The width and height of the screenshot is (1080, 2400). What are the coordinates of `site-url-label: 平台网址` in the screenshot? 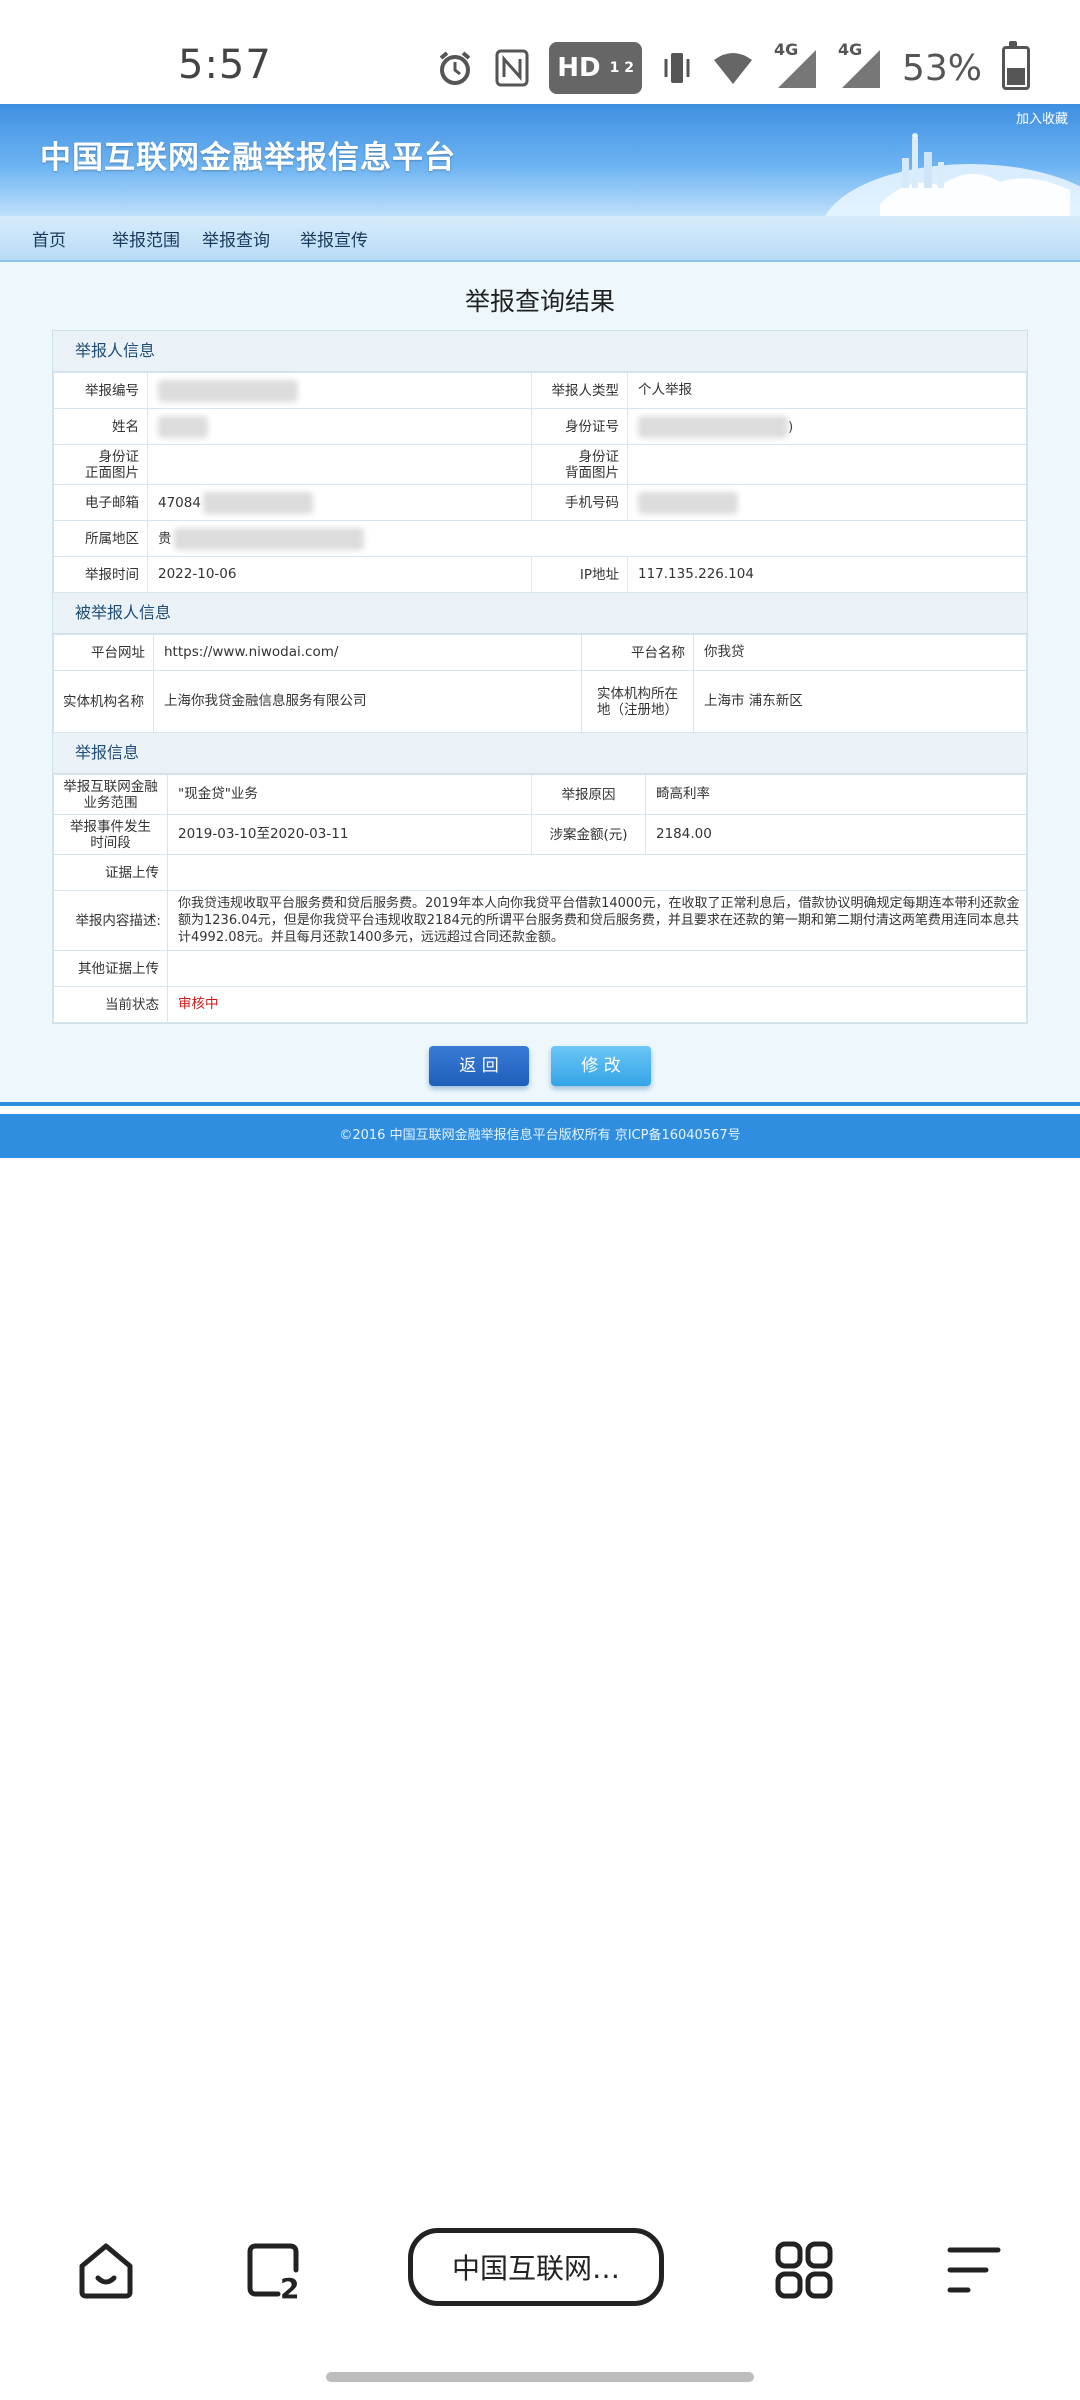 It's located at (103, 652).